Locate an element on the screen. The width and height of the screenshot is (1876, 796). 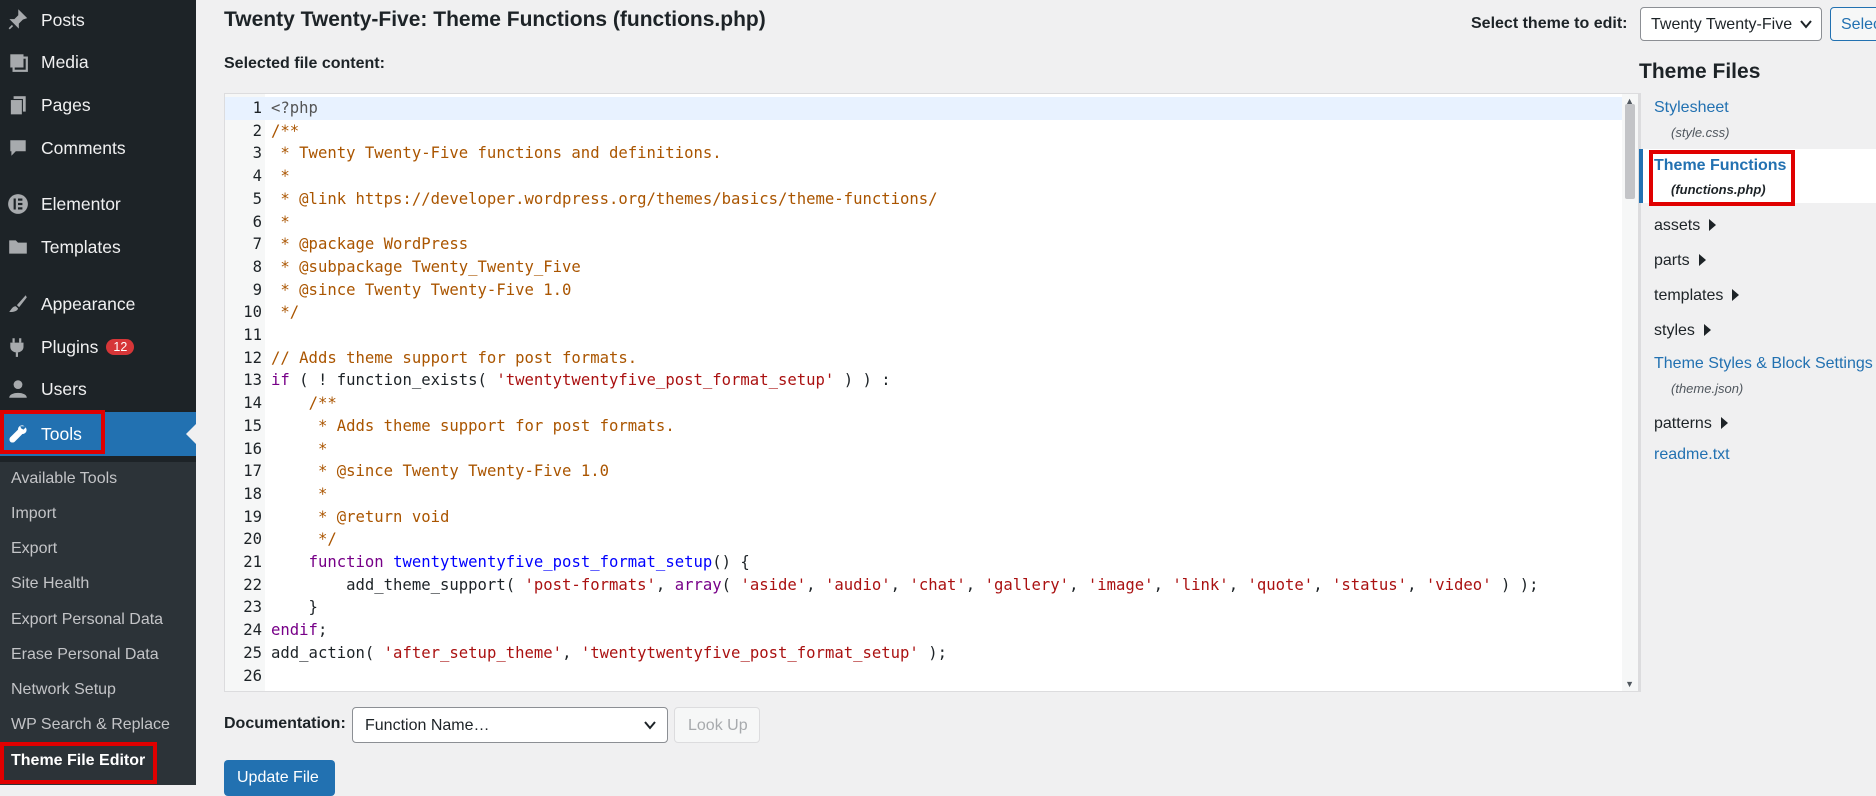
code-token: */ is located at coordinates (285, 312).